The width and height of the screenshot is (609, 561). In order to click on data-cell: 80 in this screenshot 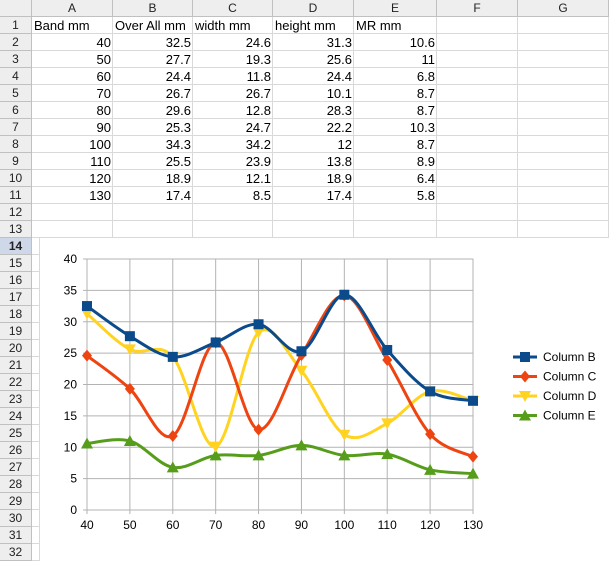, I will do `click(72, 110)`.